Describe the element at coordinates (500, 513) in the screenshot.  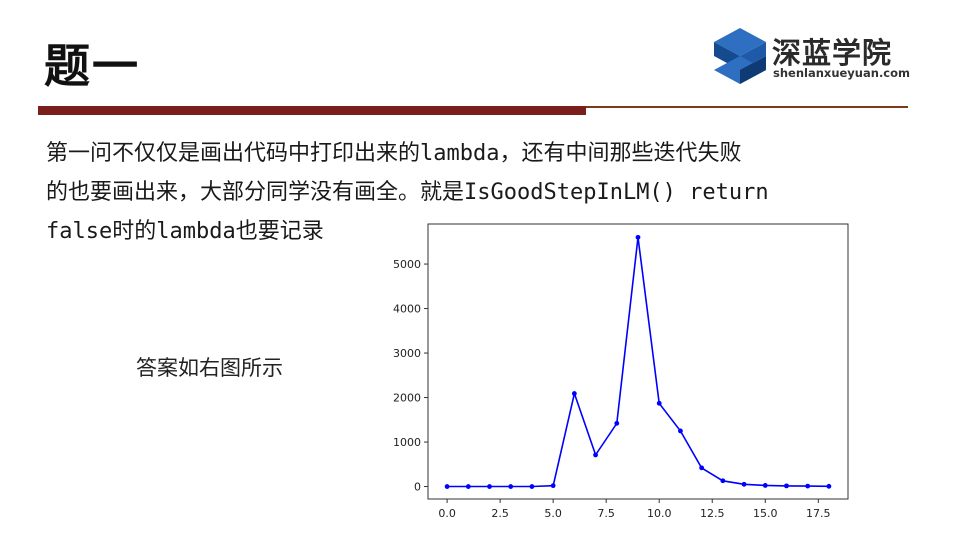
I see `x-tick-label: 2.5` at that location.